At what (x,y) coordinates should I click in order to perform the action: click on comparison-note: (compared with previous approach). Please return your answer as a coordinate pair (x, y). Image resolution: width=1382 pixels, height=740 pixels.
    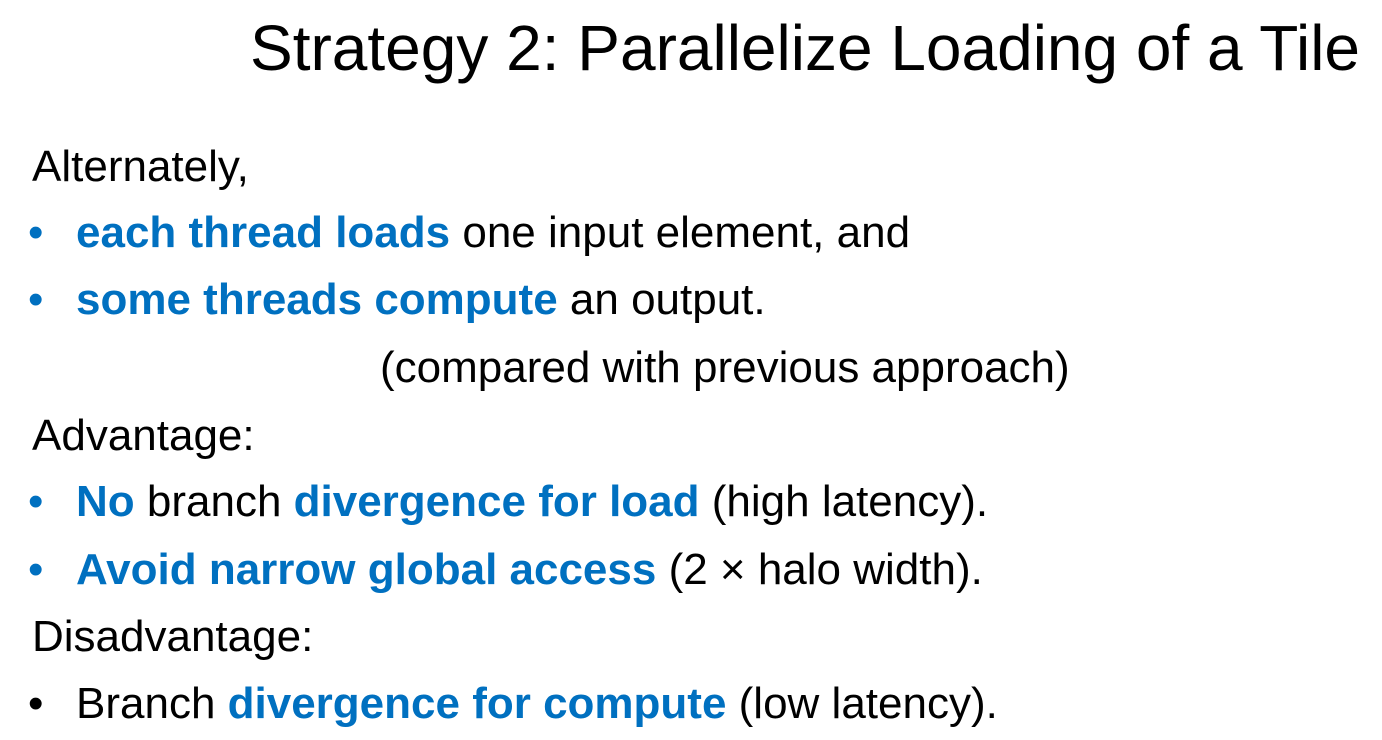
    Looking at the image, I should click on (725, 367).